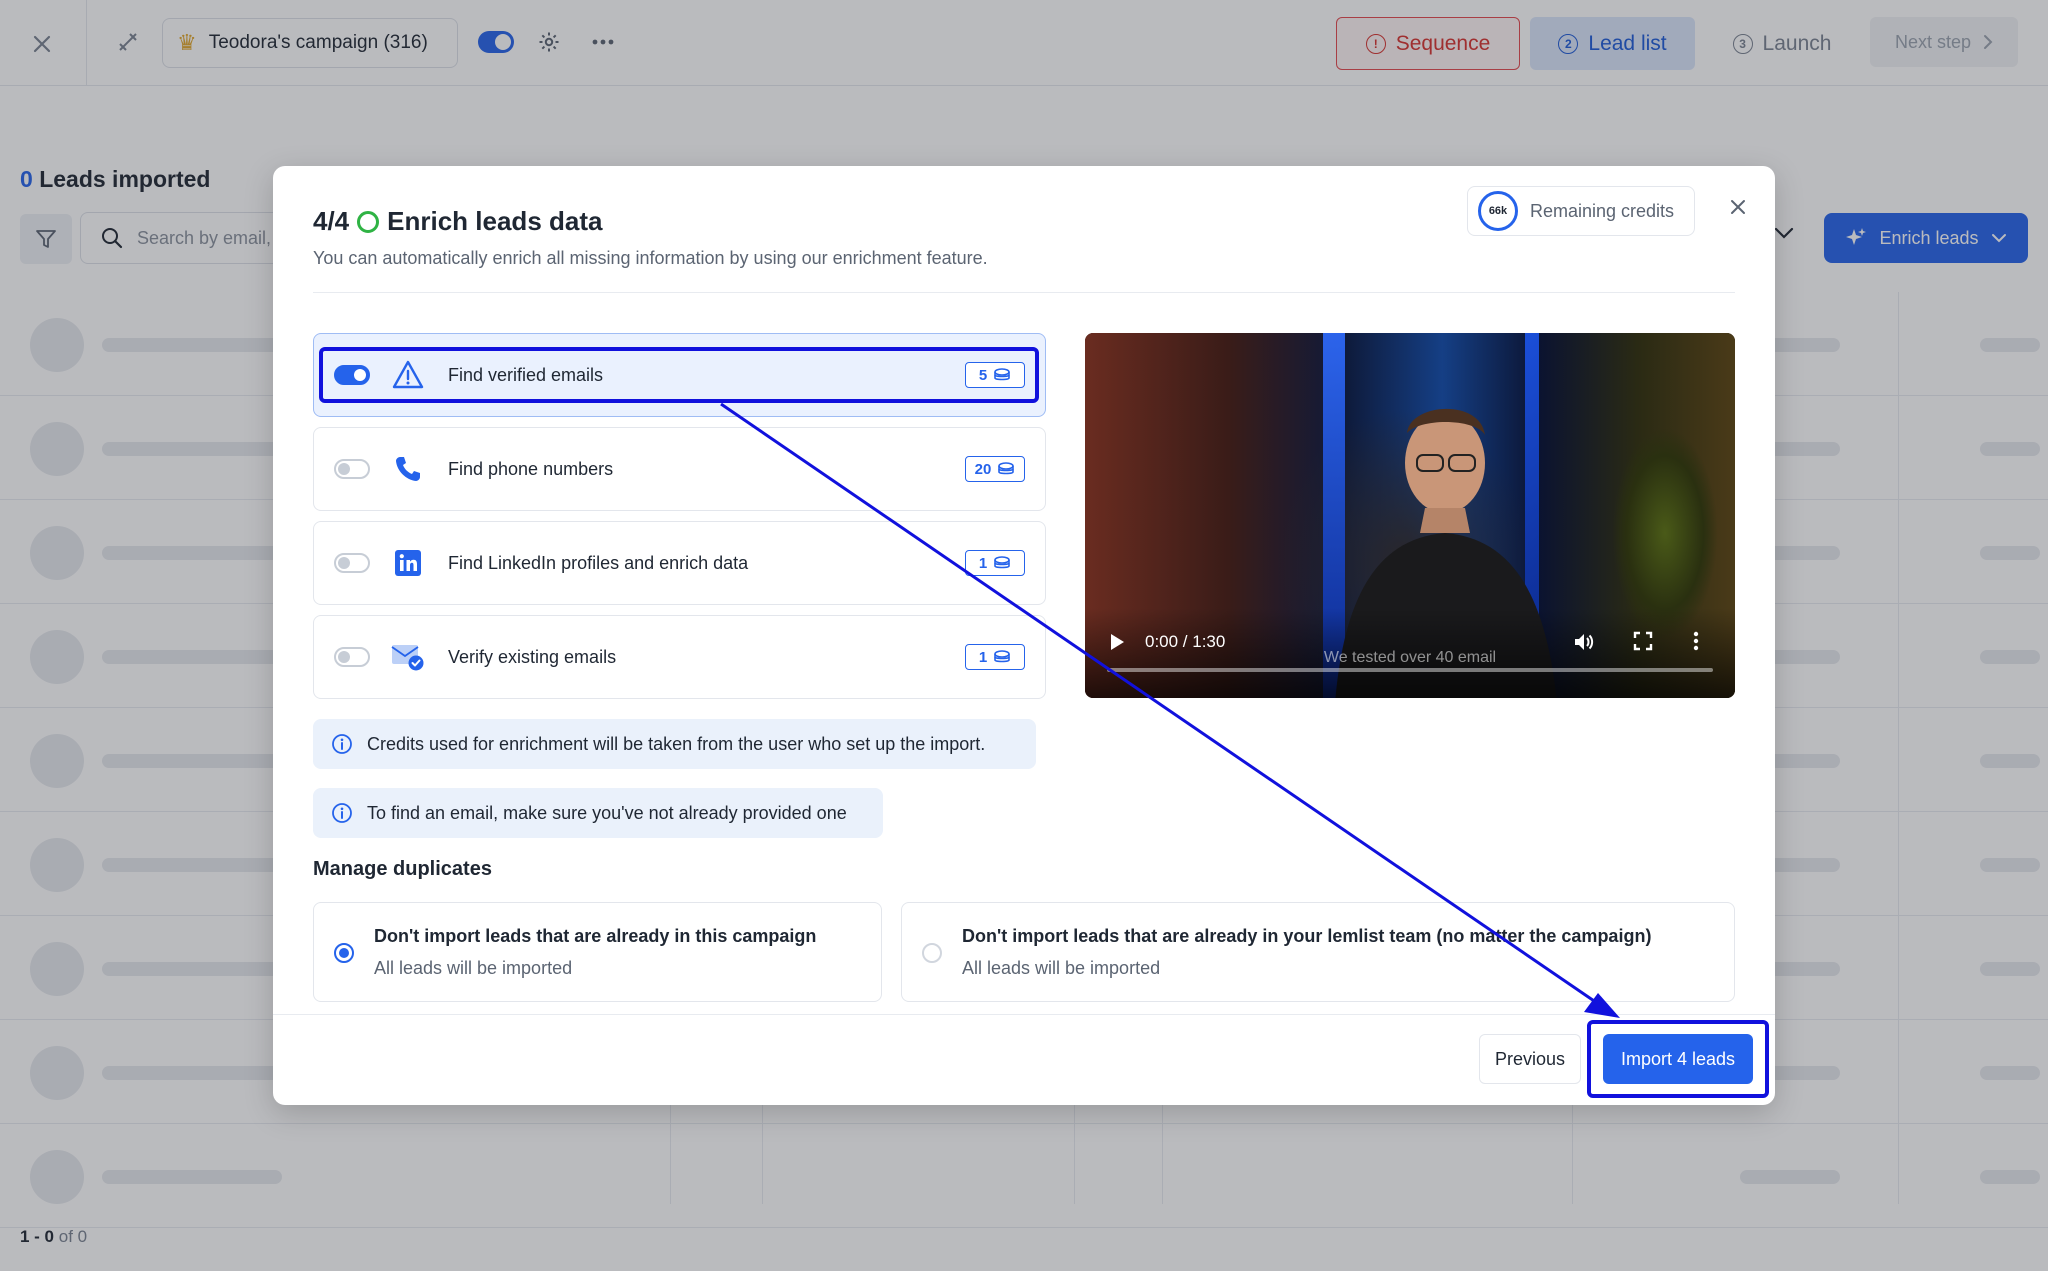  Describe the element at coordinates (598, 562) in the screenshot. I see `option-label: Find LinkedIn profiles and enrich data` at that location.